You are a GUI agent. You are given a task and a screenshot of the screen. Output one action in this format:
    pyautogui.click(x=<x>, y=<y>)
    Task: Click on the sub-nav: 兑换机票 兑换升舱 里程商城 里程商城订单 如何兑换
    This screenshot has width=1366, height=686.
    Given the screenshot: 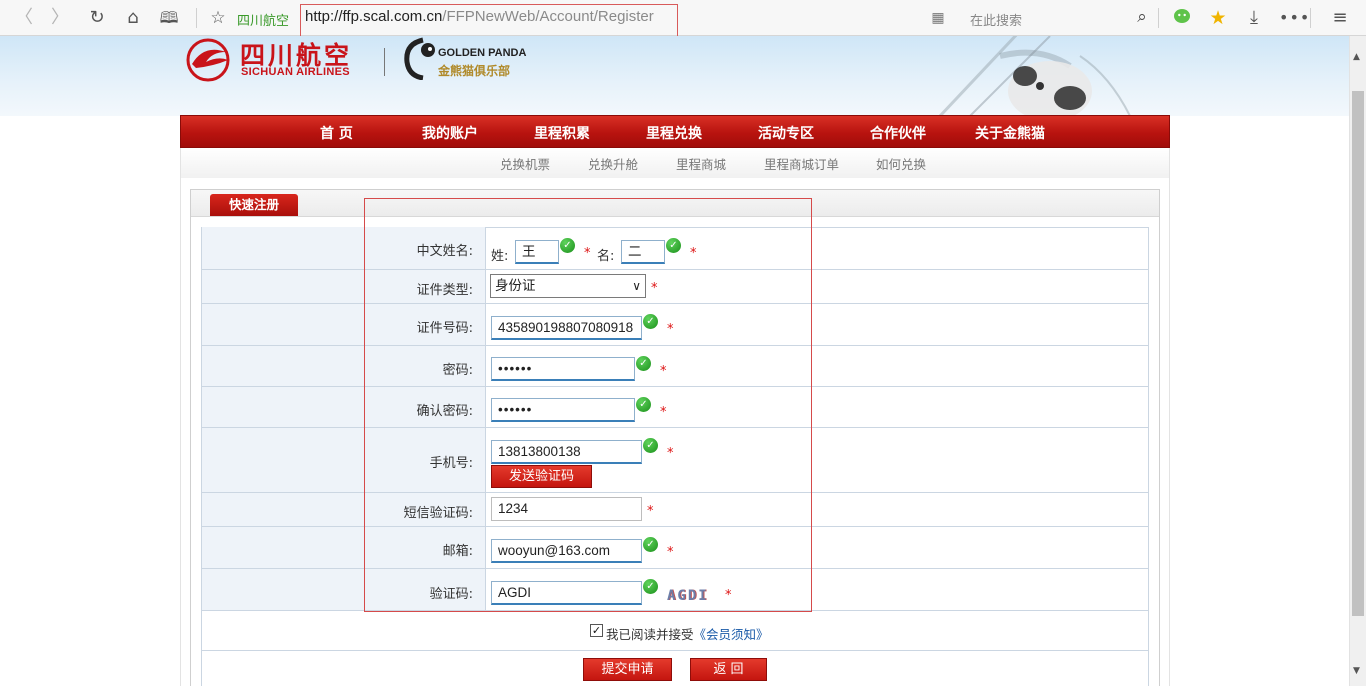 What is the action you would take?
    pyautogui.click(x=675, y=163)
    